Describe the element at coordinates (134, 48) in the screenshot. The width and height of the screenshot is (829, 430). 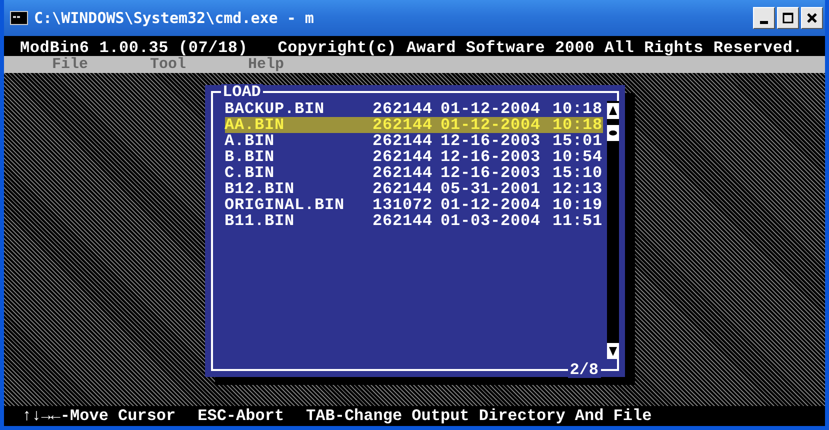
I see `program-version: ModBin6 1.00.35 (07/18)` at that location.